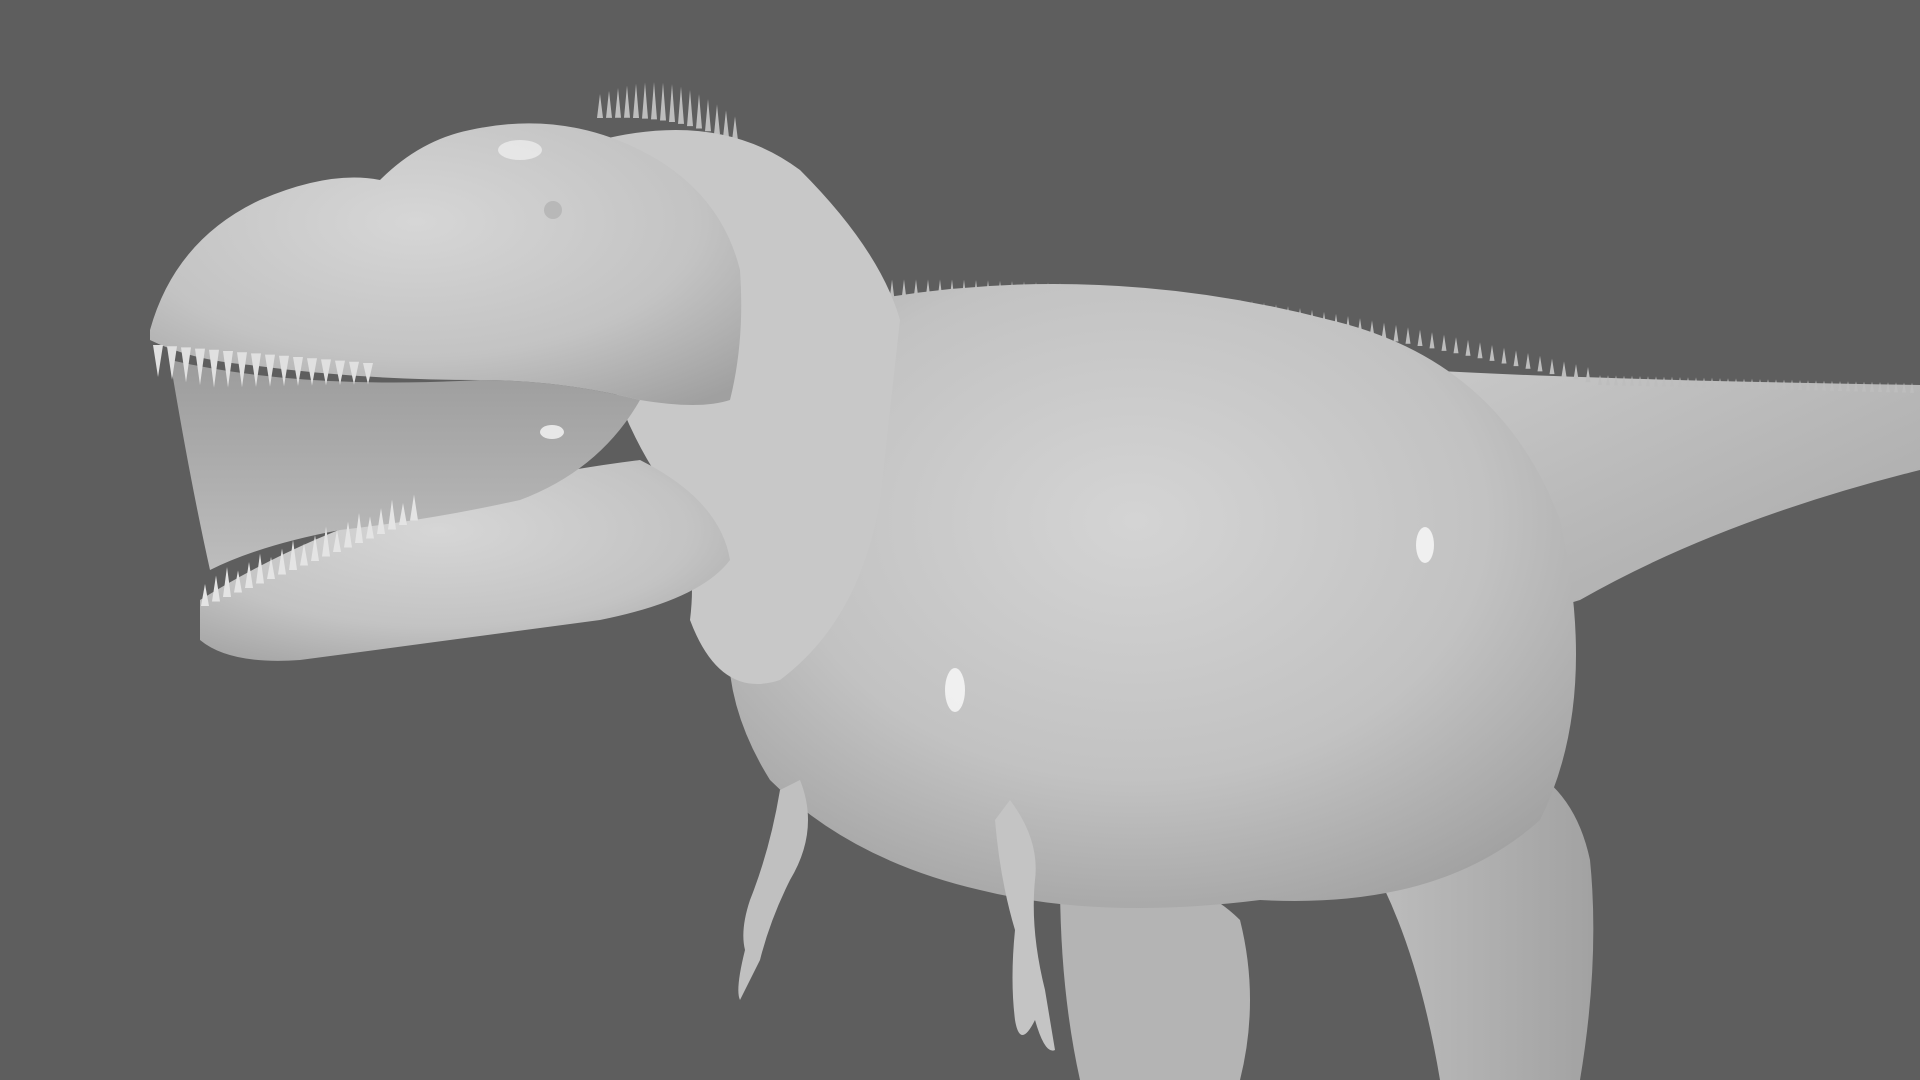  I want to click on upper-tooth, so click(158, 361).